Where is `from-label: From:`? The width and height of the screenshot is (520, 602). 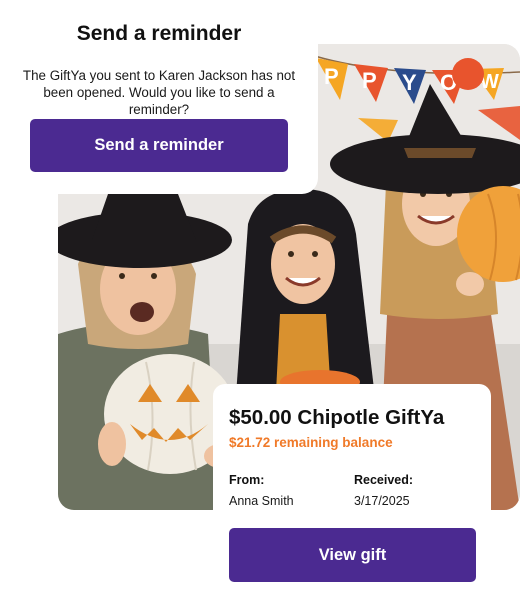 from-label: From: is located at coordinates (247, 480).